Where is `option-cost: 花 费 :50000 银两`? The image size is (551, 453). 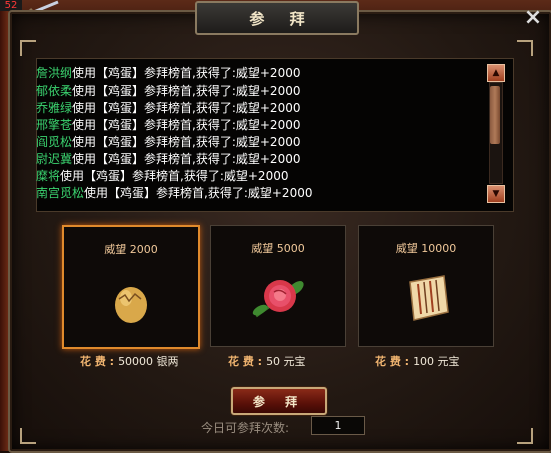
option-cost: 花 费 :50000 银两 is located at coordinates (129, 361).